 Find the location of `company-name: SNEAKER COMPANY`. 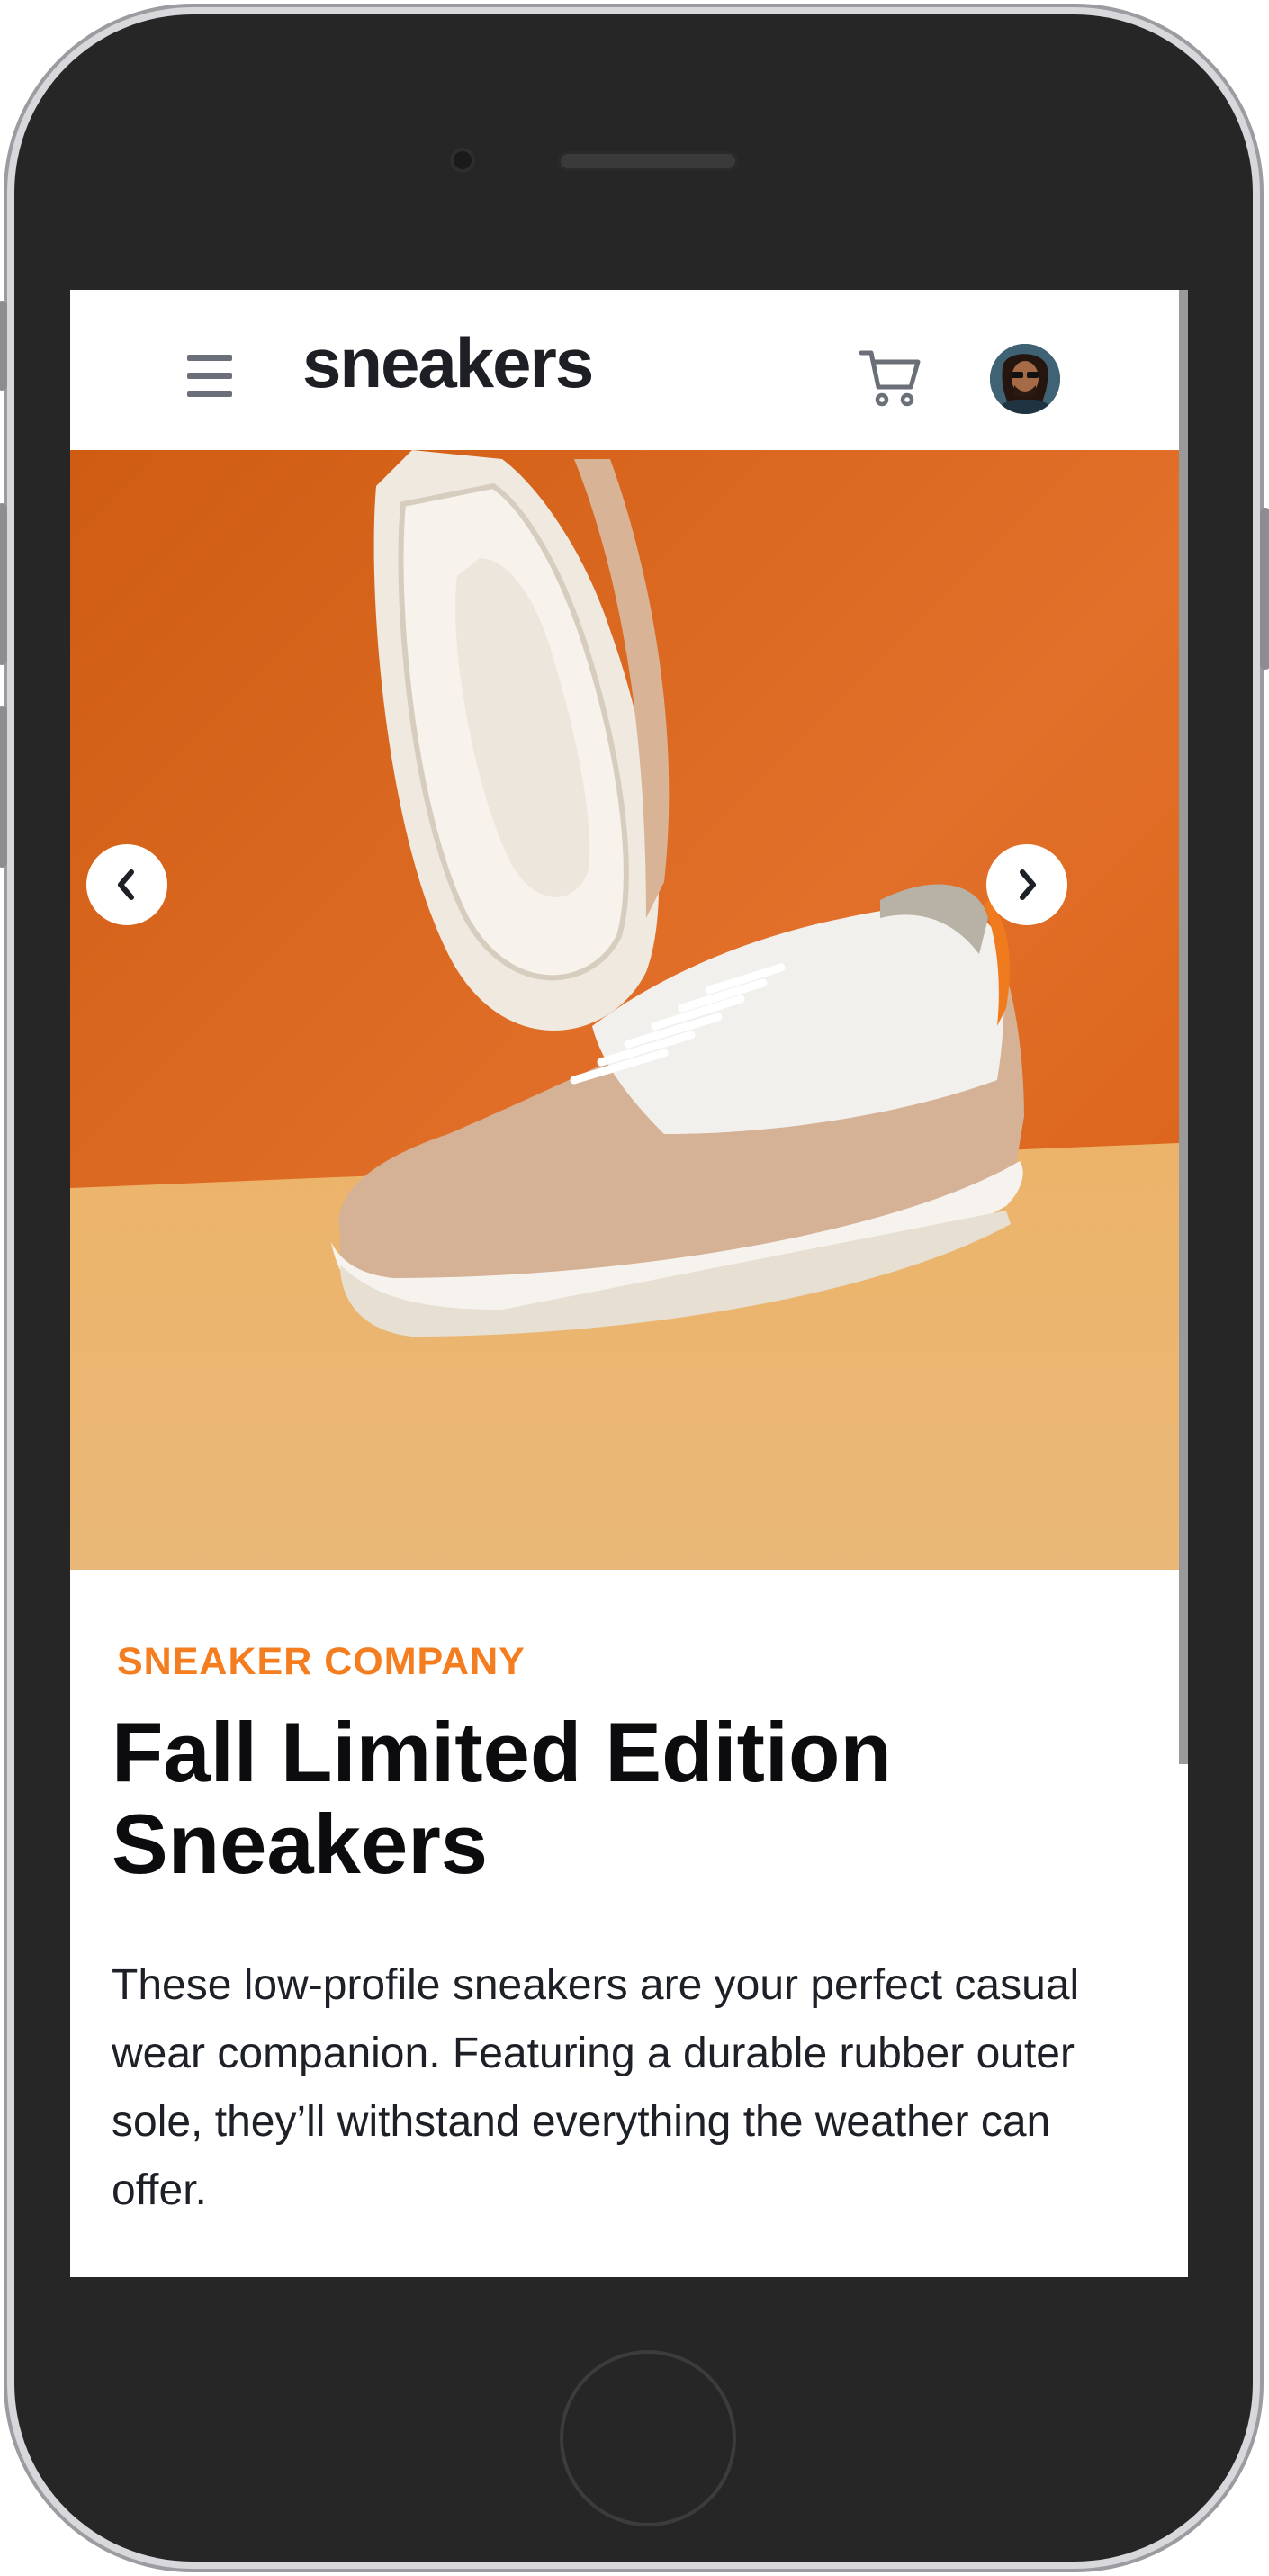

company-name: SNEAKER COMPANY is located at coordinates (321, 1661).